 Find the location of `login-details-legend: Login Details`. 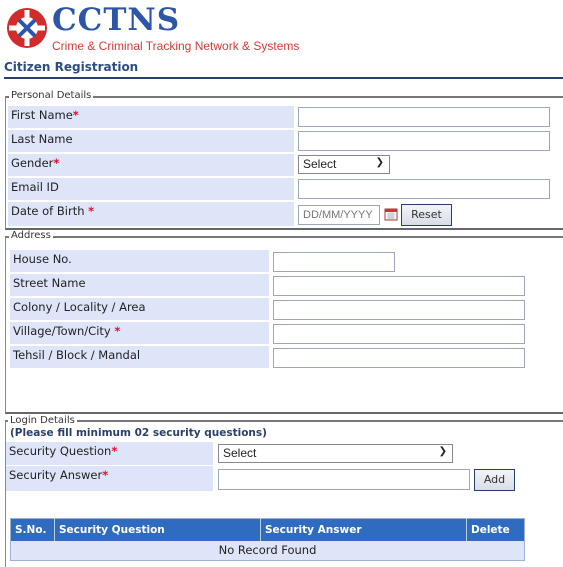

login-details-legend: Login Details is located at coordinates (42, 420).